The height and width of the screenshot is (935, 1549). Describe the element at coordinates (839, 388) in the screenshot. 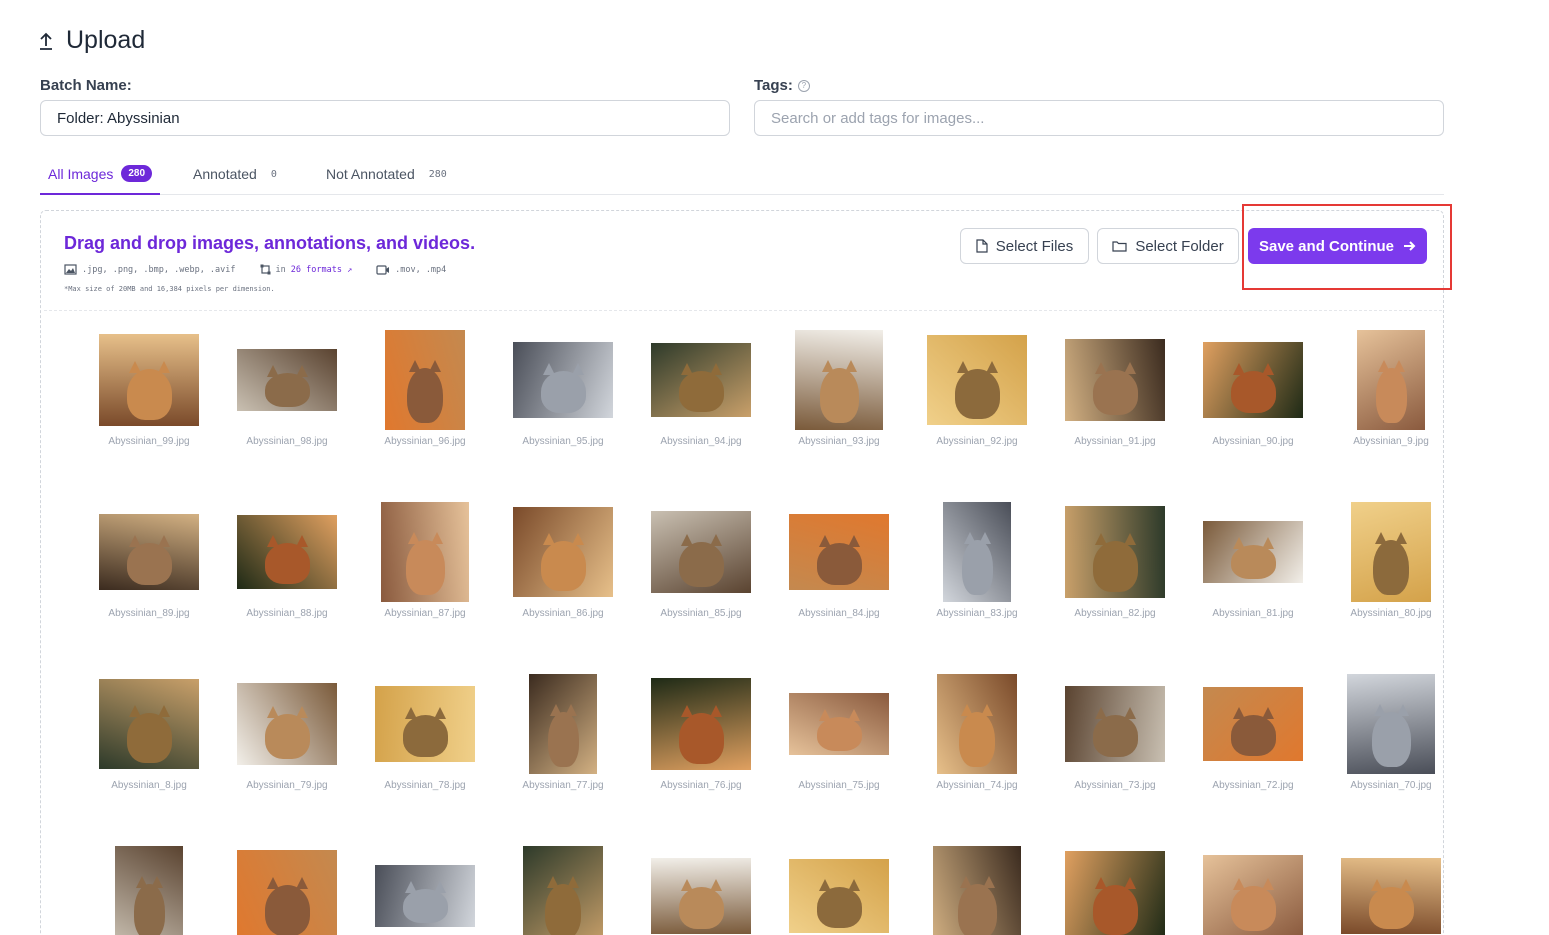

I see `image-thumbnail: Abyssinian_93.jpg` at that location.